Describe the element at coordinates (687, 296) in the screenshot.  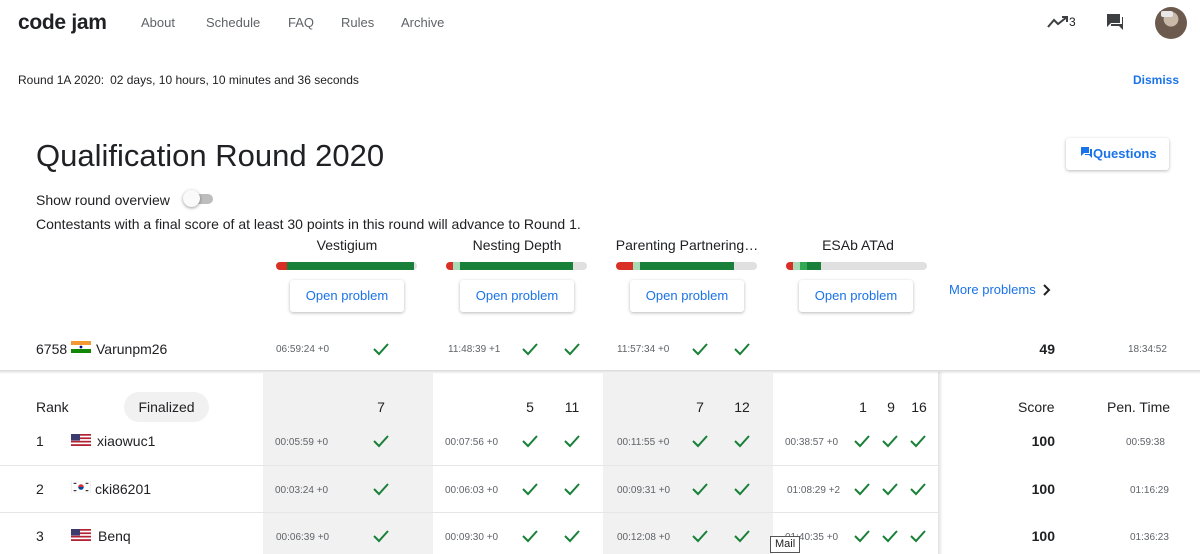
I see `open-problem-button-parenting-partnering: Open problem` at that location.